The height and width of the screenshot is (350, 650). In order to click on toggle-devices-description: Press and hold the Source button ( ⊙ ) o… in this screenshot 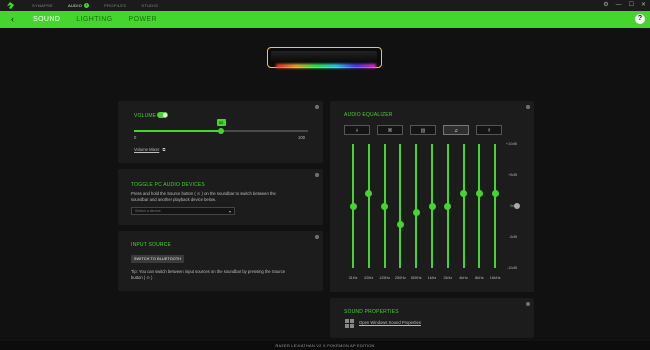, I will do `click(203, 196)`.